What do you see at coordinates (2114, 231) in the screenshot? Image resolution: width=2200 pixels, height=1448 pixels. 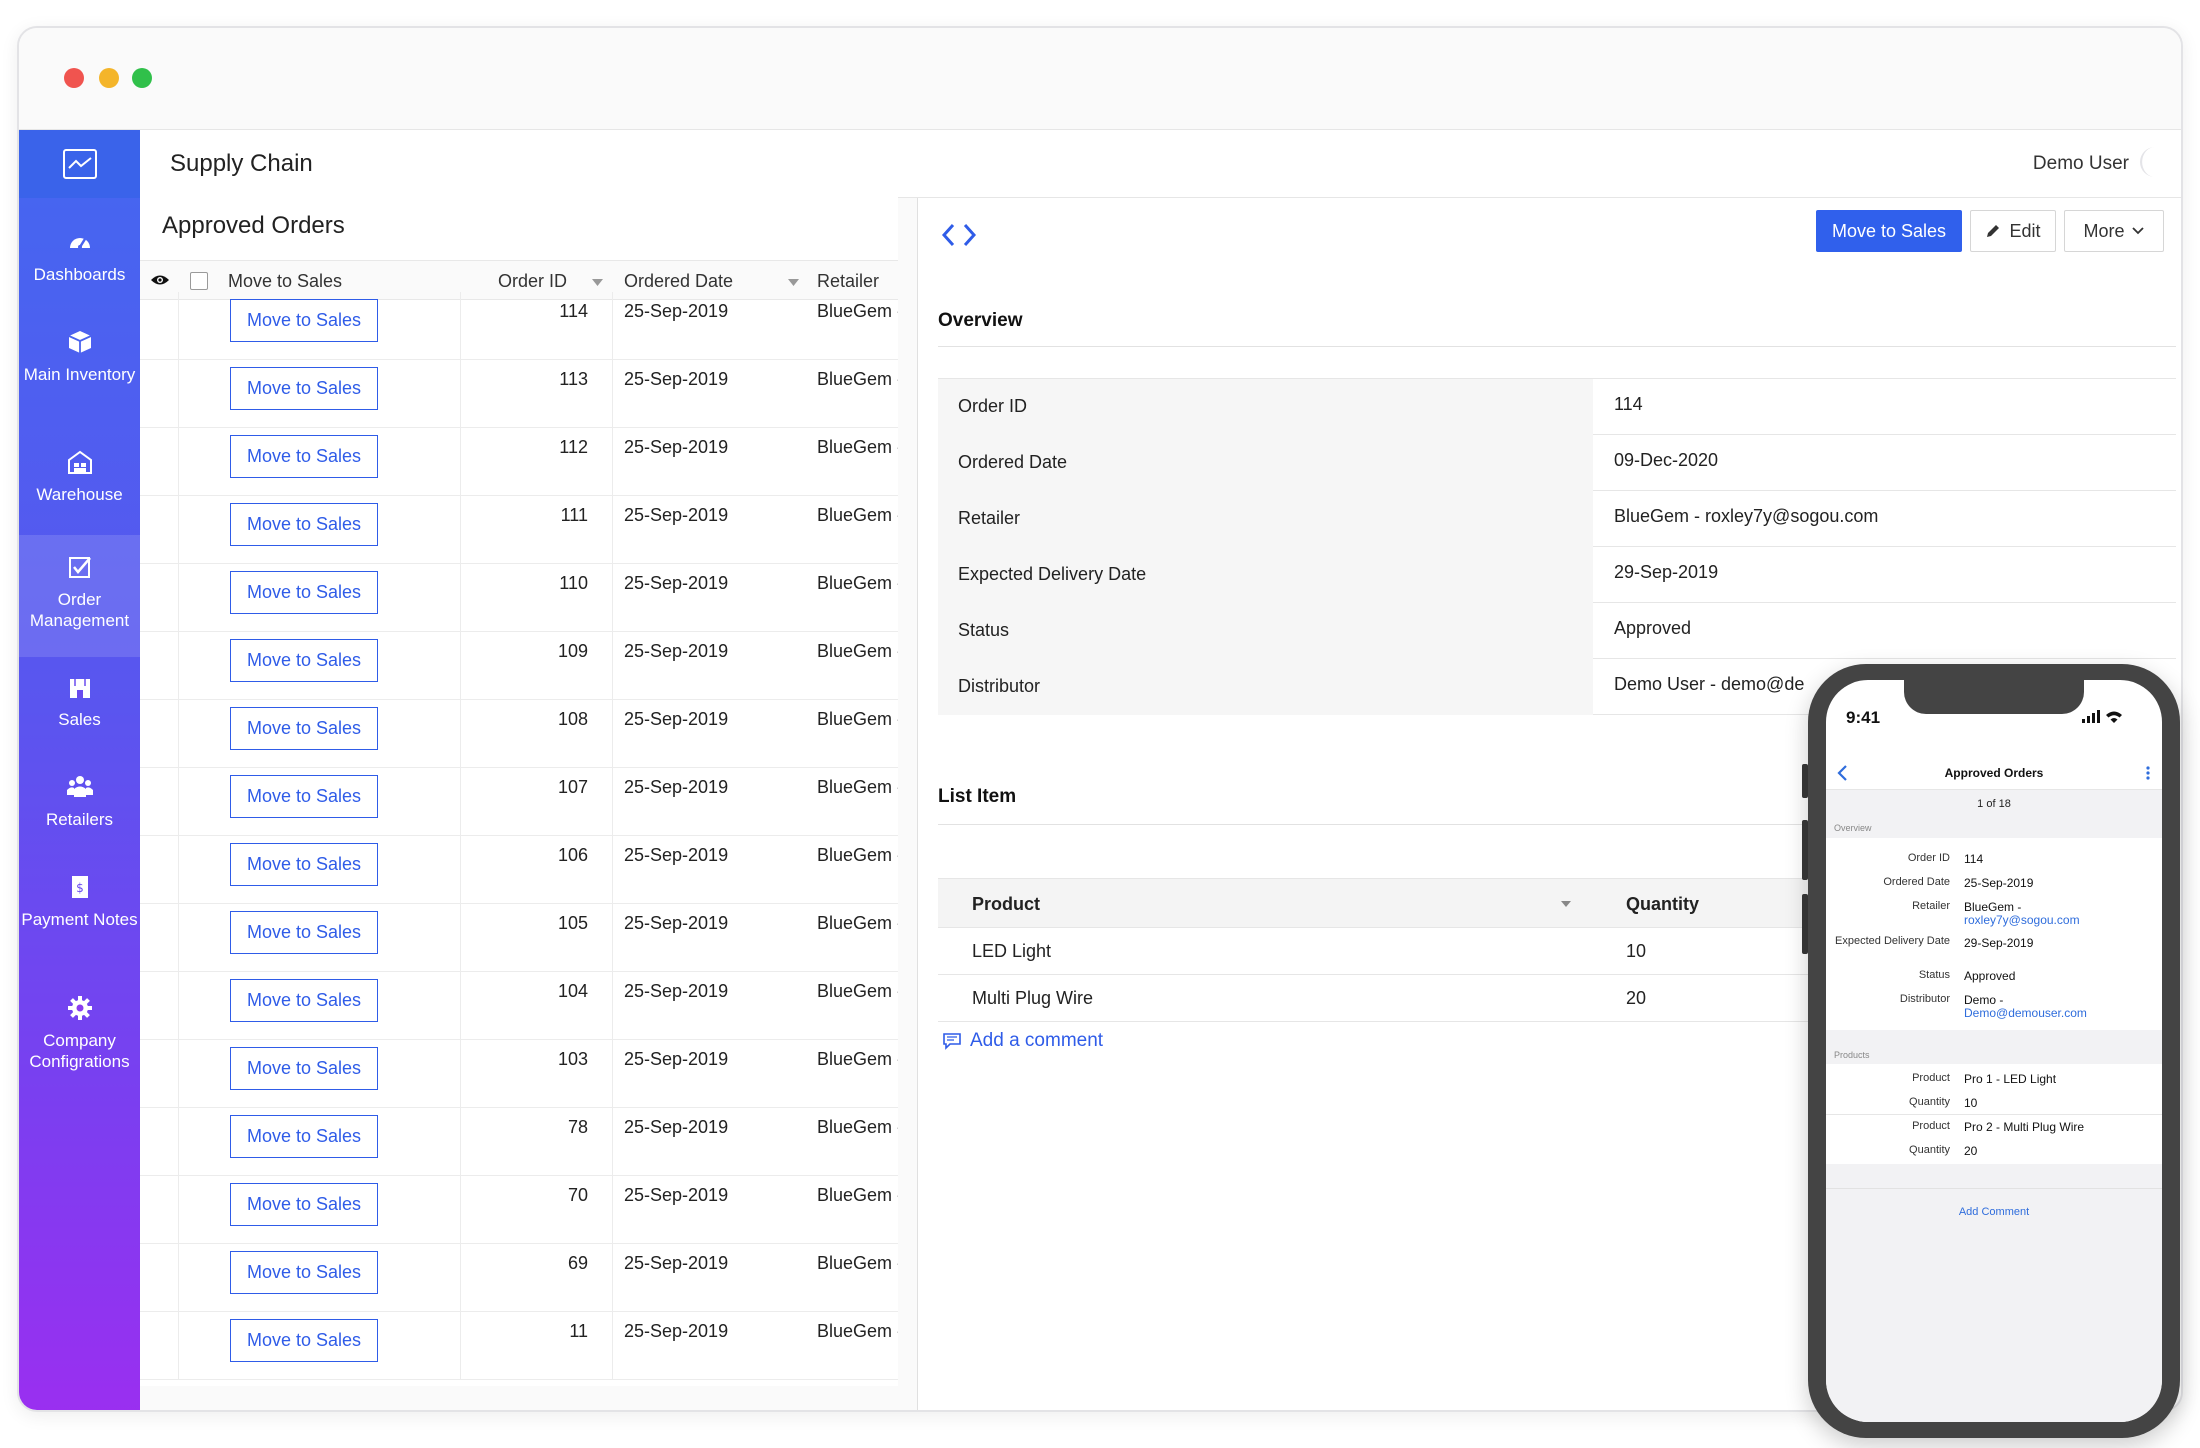 I see `more-button: More` at bounding box center [2114, 231].